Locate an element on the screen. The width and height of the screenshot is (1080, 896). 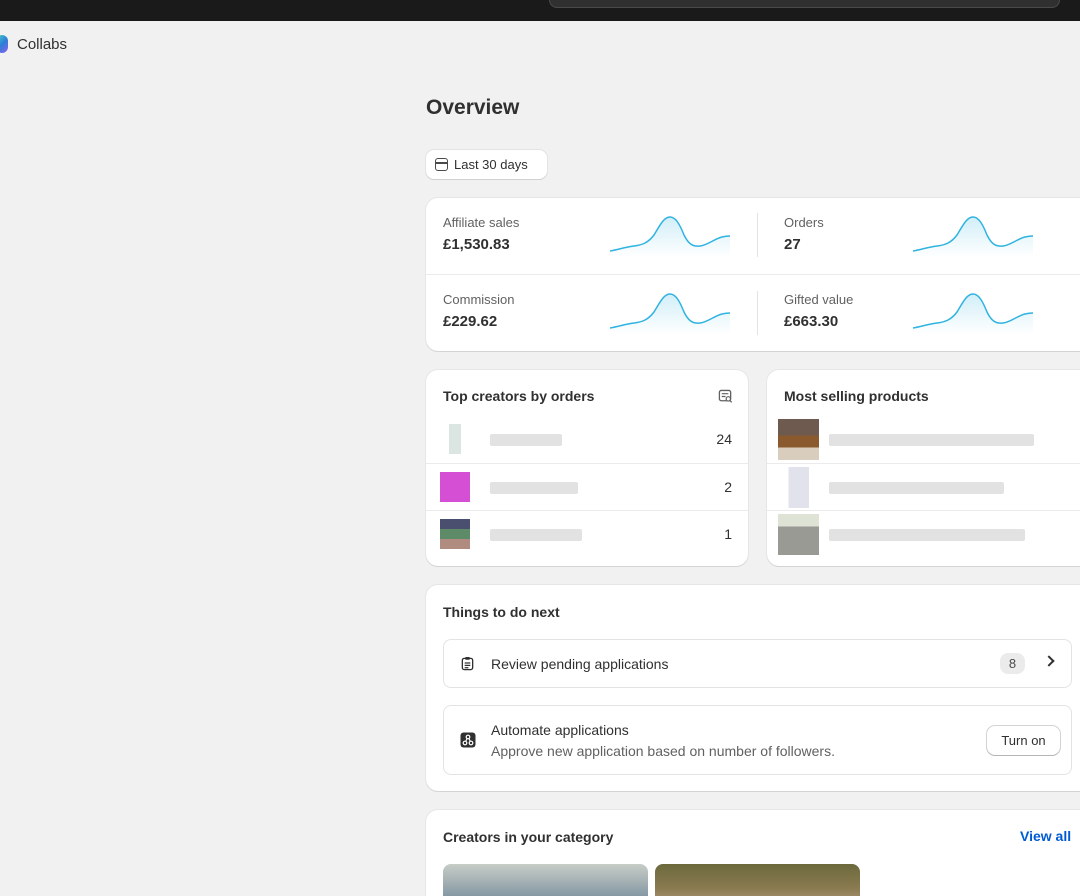
metric-label: Orders is located at coordinates (804, 222).